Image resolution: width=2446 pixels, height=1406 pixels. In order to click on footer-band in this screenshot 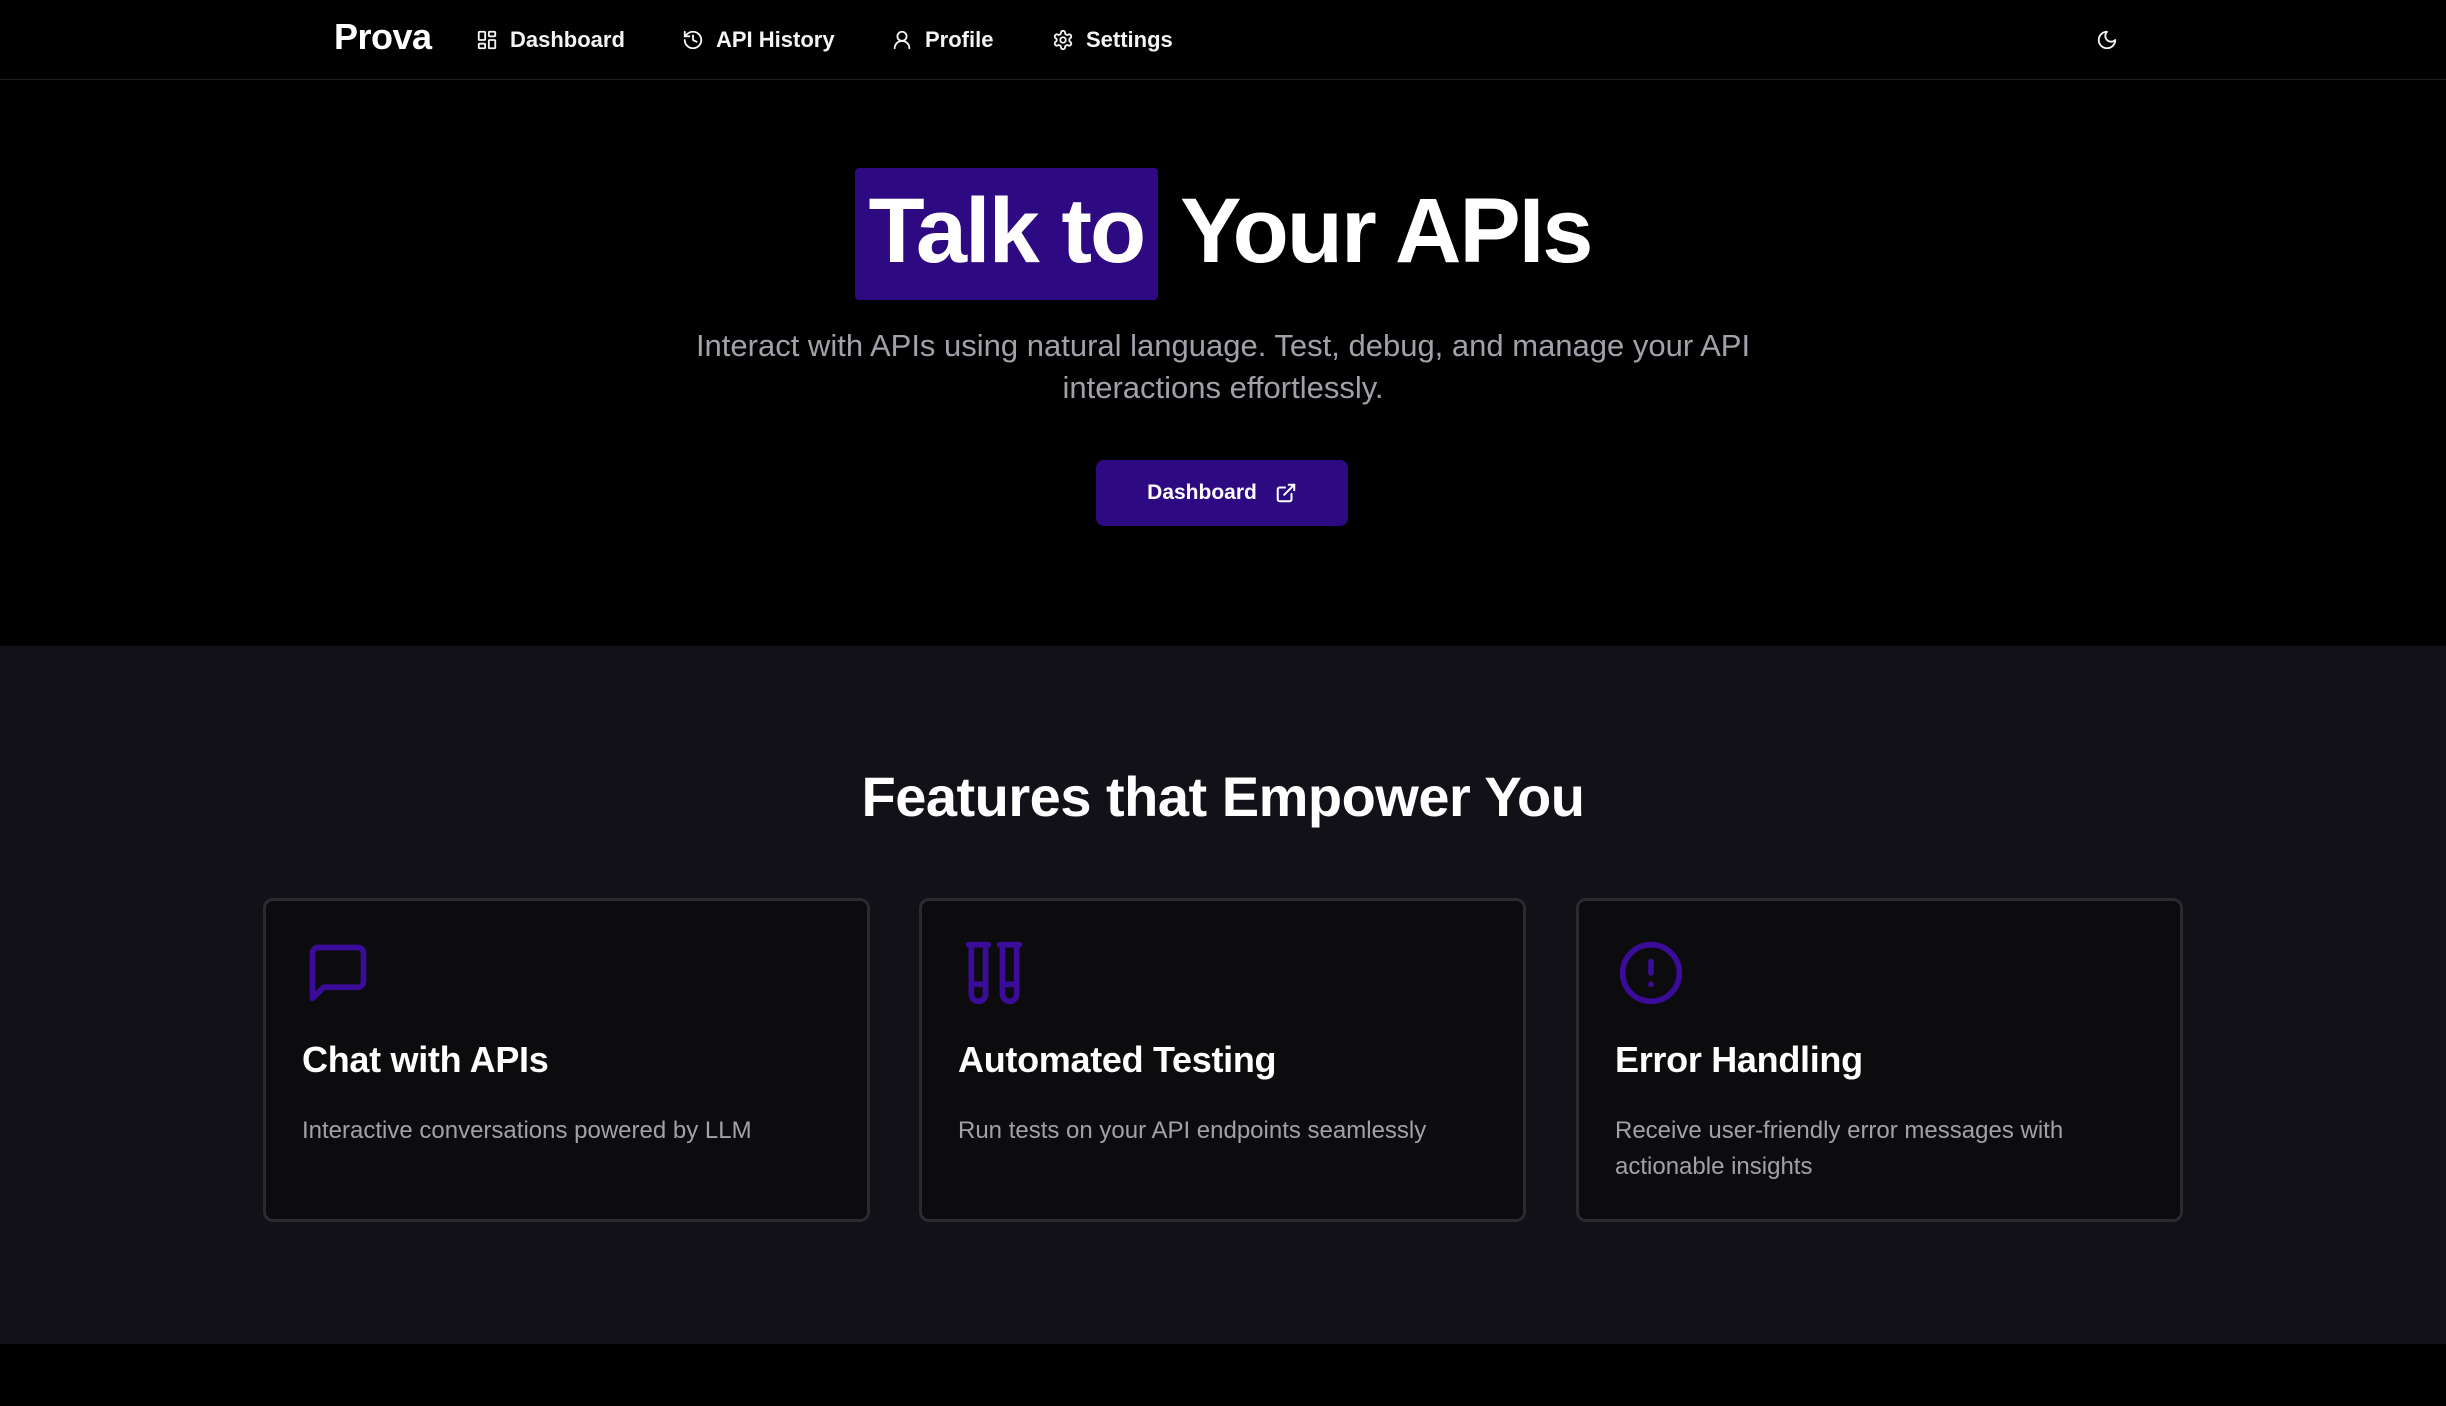, I will do `click(1223, 1375)`.